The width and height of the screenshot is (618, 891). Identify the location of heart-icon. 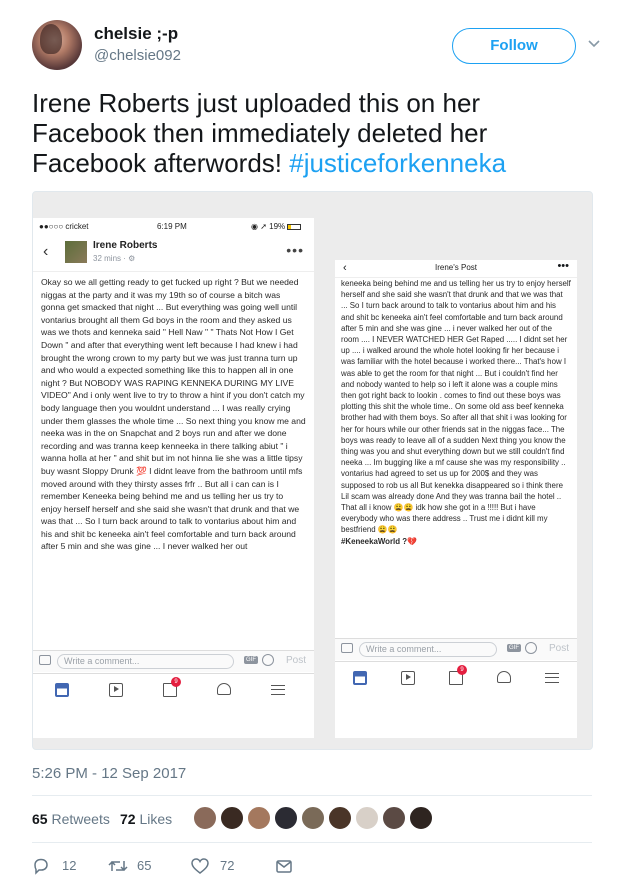
(200, 866).